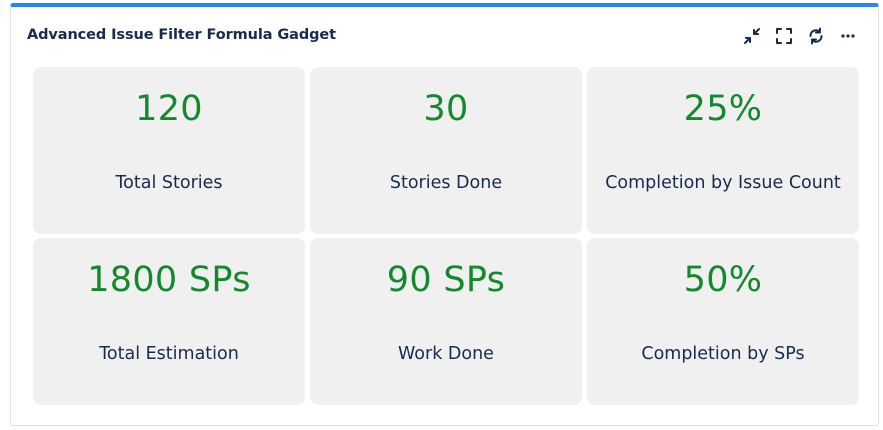  I want to click on metric-value: 30, so click(446, 109).